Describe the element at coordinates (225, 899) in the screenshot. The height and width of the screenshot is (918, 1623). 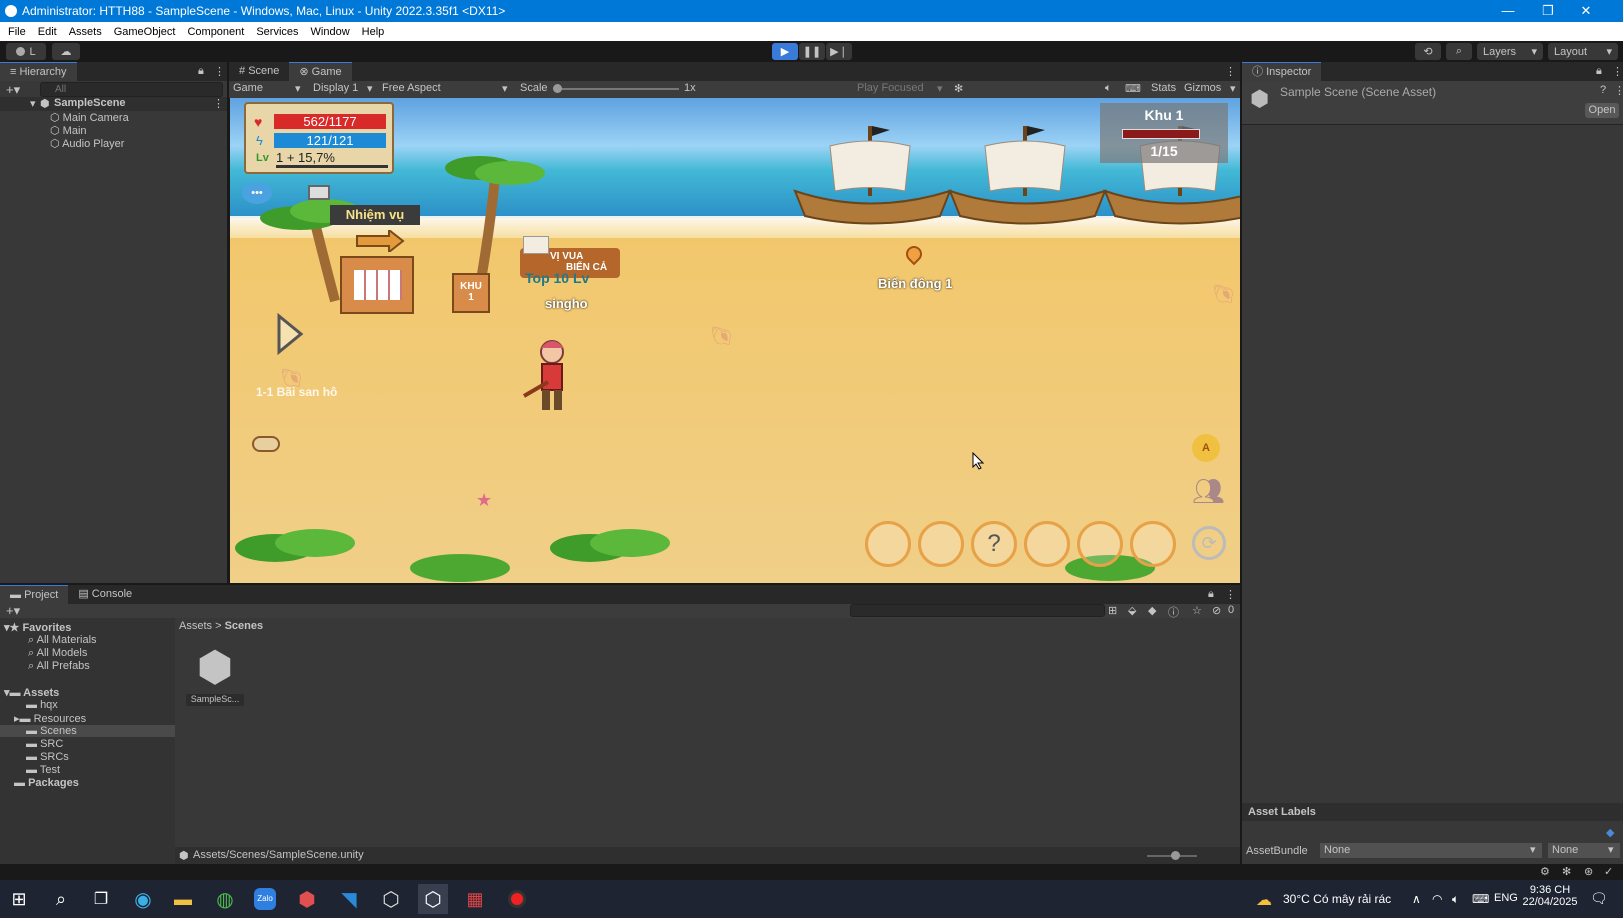
I see `chrome-browser-icon: ◍` at that location.